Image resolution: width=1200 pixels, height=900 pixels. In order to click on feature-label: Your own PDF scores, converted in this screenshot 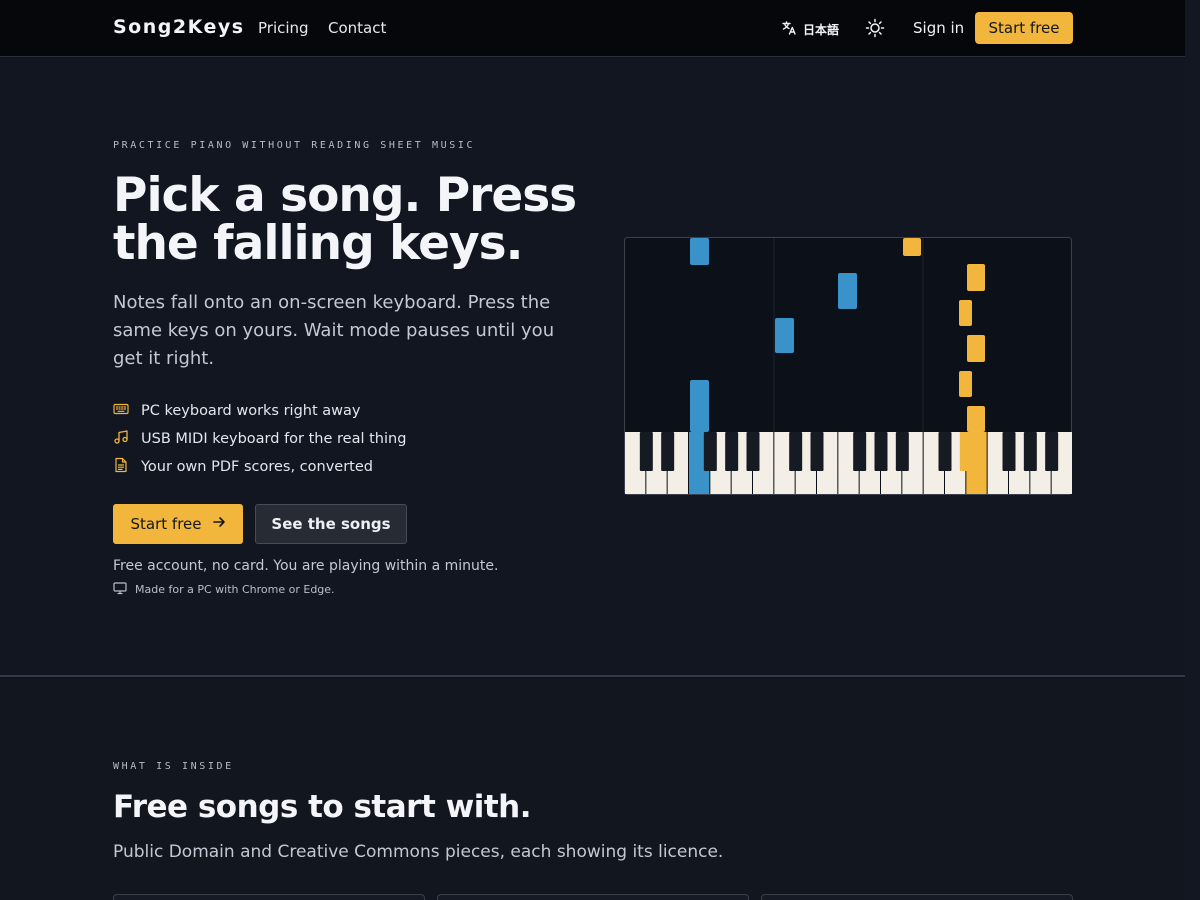, I will do `click(257, 467)`.